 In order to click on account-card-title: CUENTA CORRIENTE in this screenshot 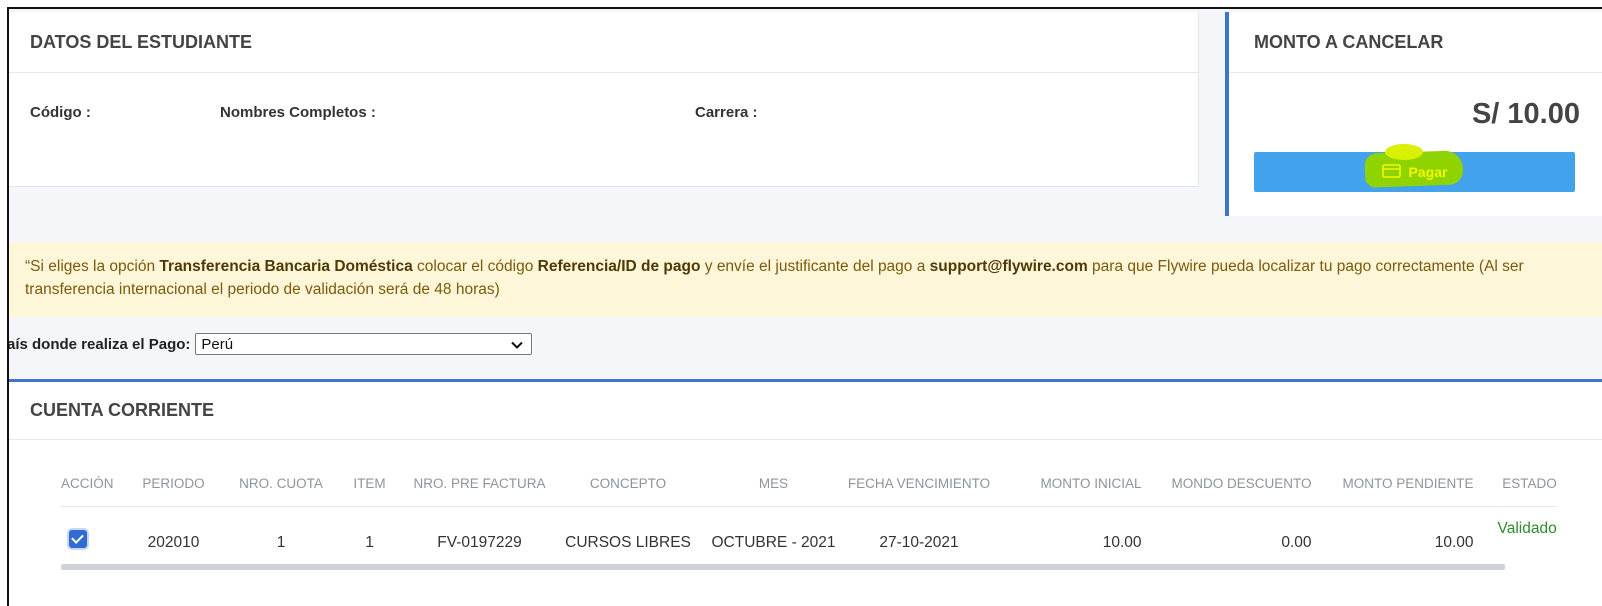, I will do `click(805, 411)`.